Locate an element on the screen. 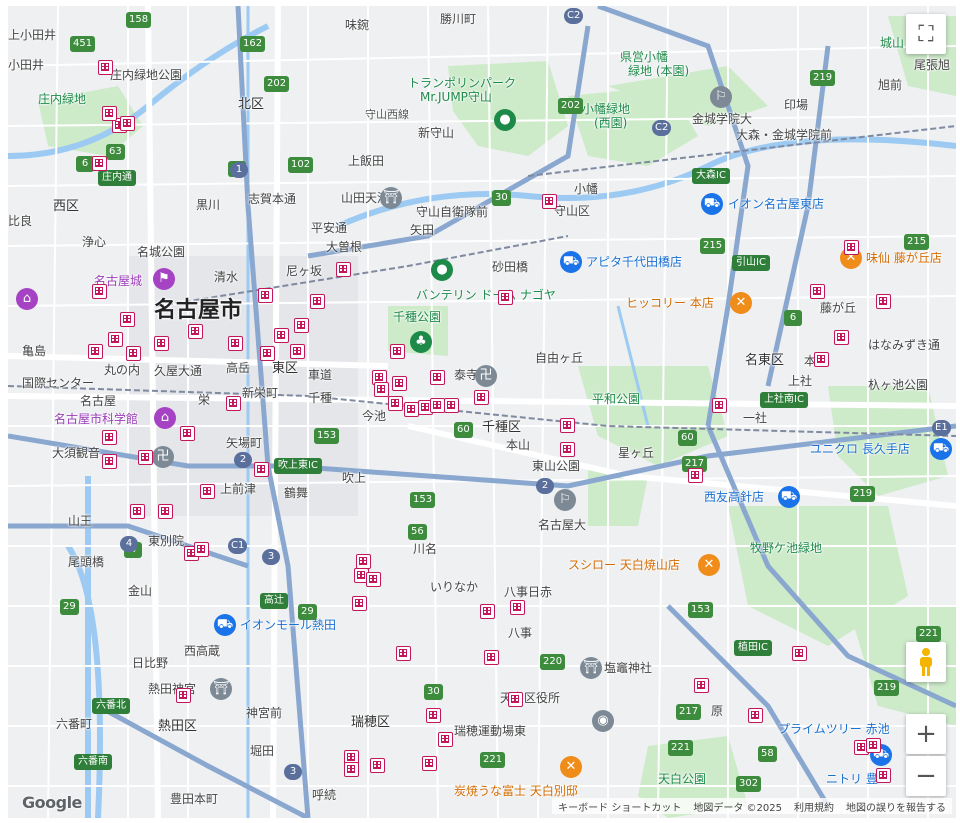  fullscreen-button: ⛶ is located at coordinates (926, 34).